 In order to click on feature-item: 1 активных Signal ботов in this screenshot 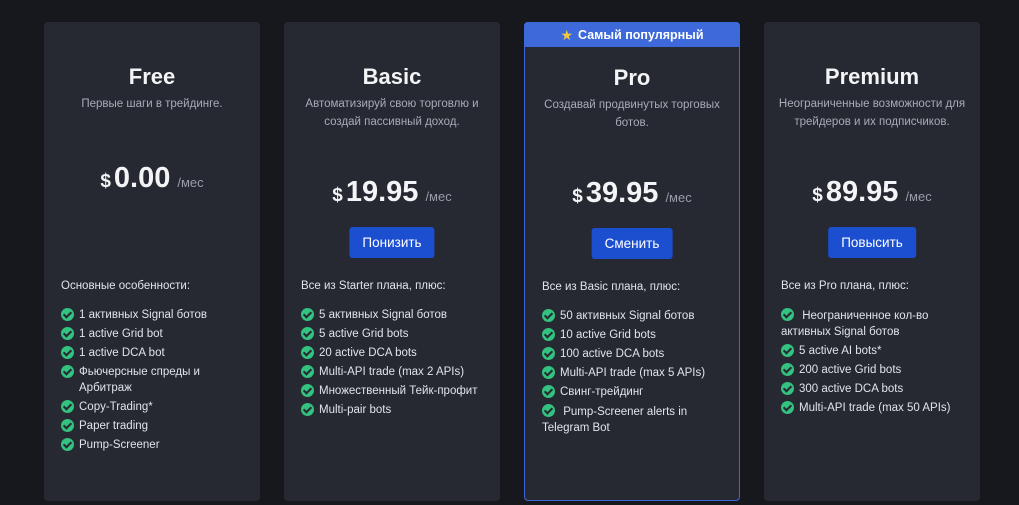, I will do `click(155, 315)`.